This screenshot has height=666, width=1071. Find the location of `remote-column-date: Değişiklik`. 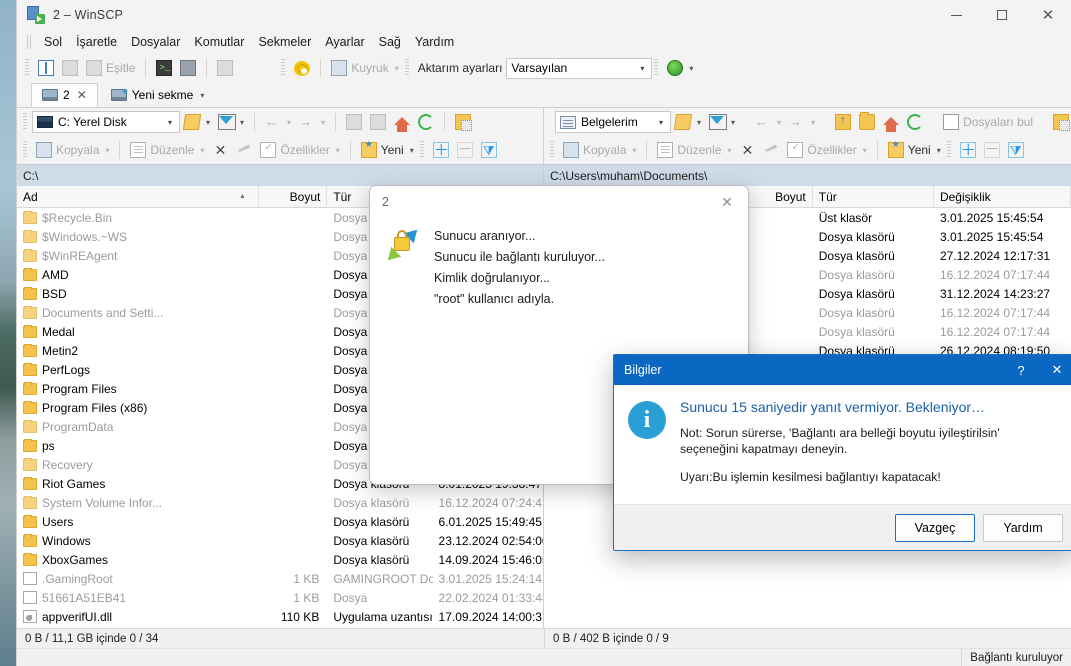

remote-column-date: Değişiklik is located at coordinates (1002, 196).